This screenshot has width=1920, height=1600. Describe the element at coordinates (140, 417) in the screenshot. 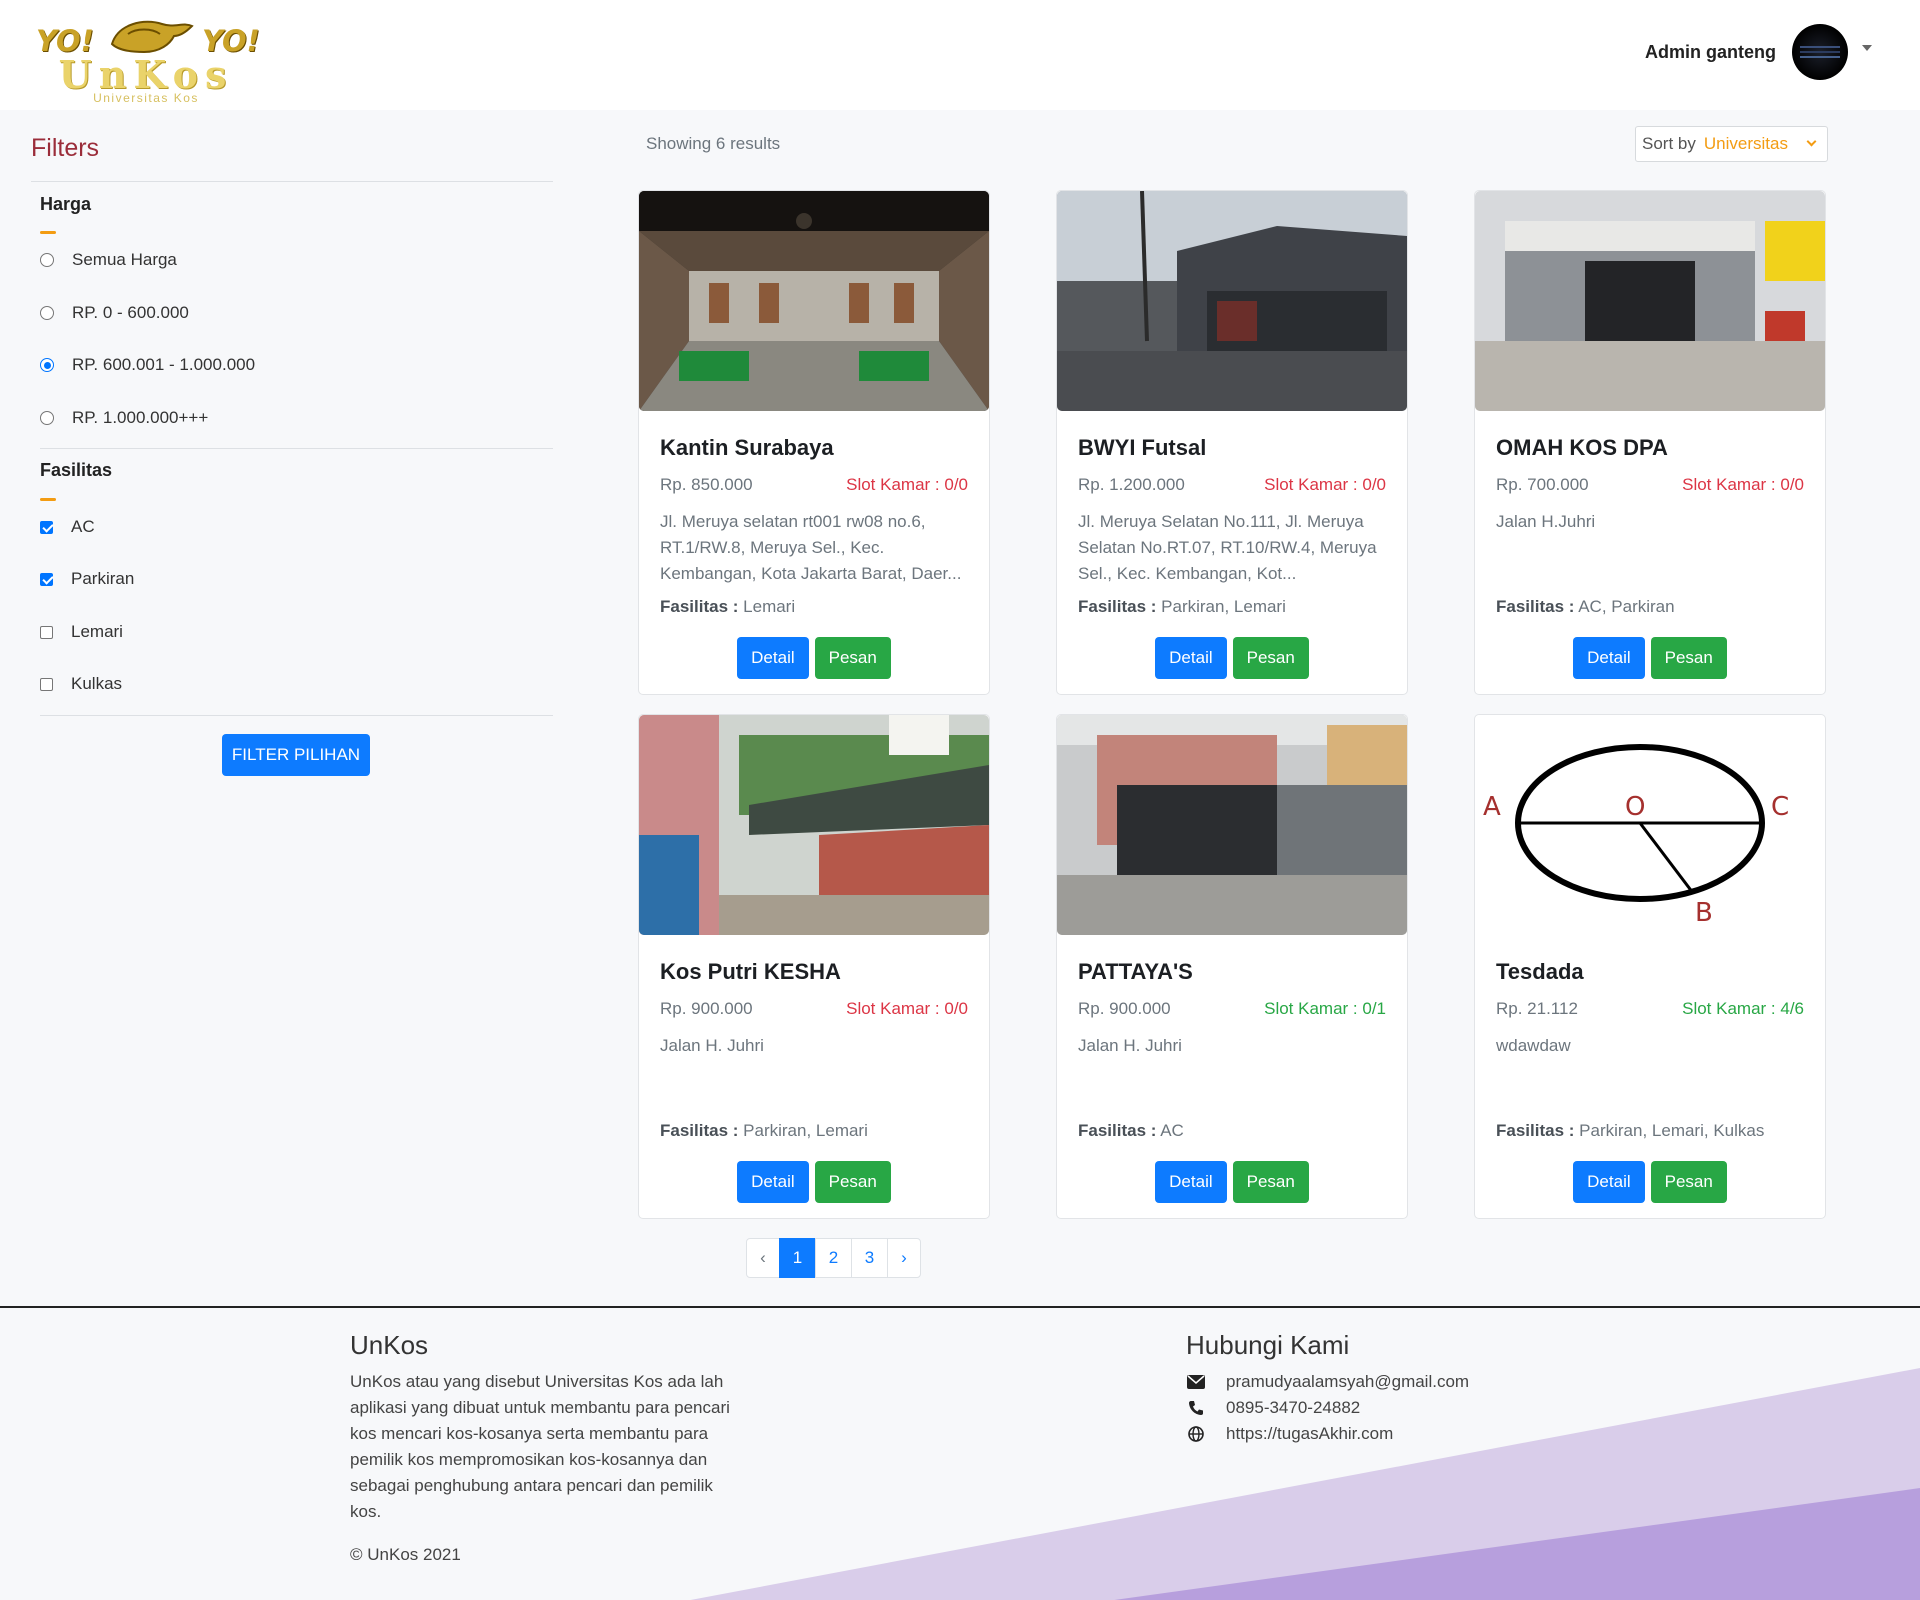

I see `option-label: RP. 1.000.000+++` at that location.